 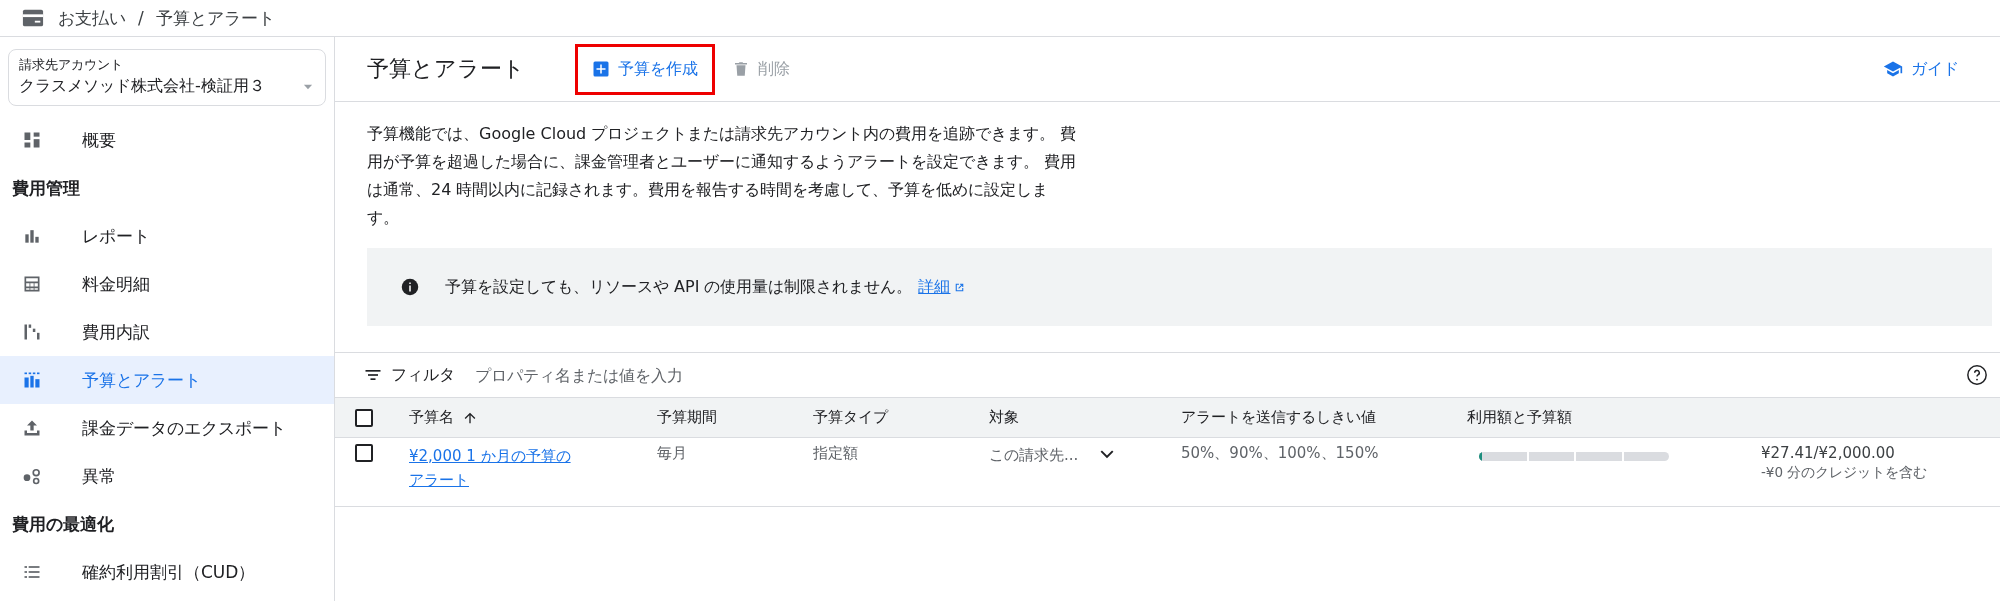 What do you see at coordinates (1004, 417) in the screenshot?
I see `column-header: 対象` at bounding box center [1004, 417].